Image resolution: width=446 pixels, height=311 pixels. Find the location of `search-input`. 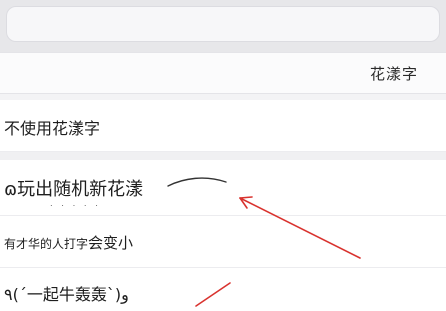

search-input is located at coordinates (223, 24).